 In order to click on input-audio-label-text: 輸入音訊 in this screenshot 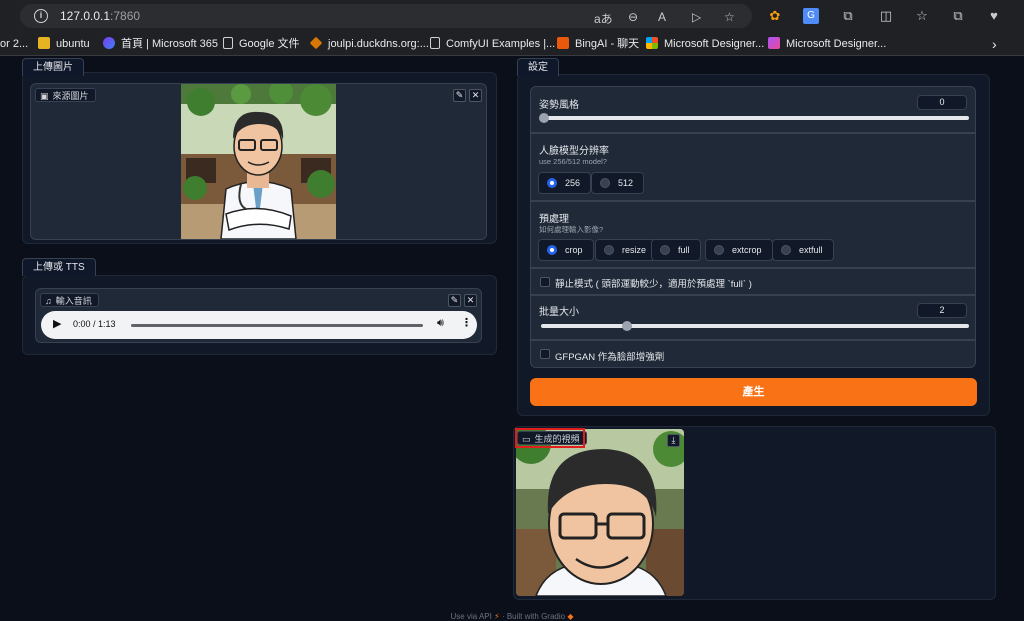, I will do `click(73, 301)`.